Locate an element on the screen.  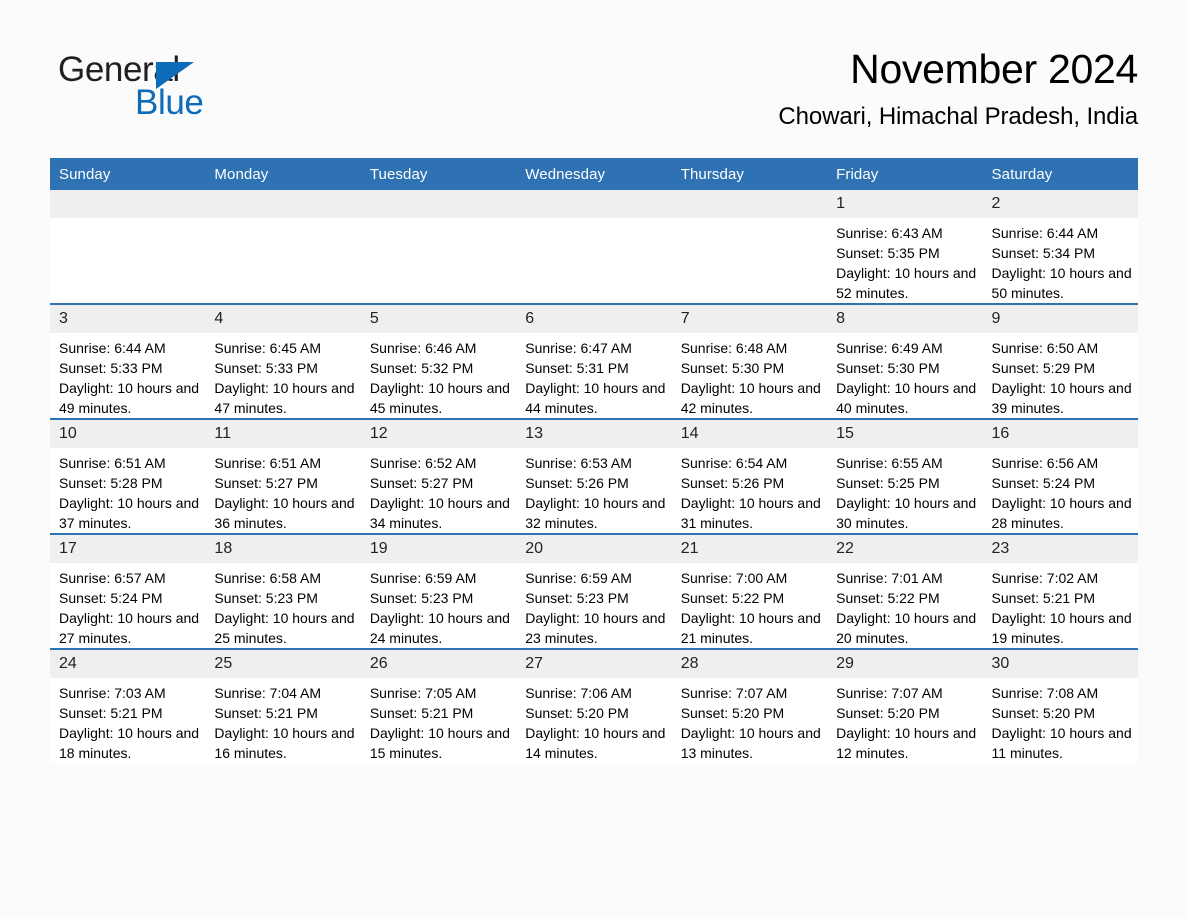
day-number: 20 is located at coordinates (594, 549).